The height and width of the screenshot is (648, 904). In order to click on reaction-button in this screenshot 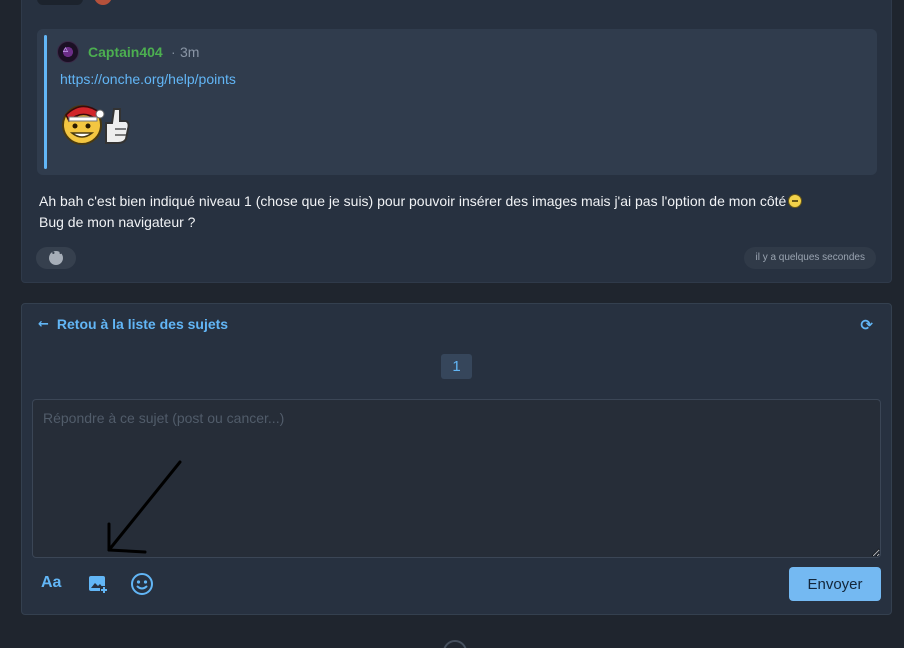, I will do `click(56, 258)`.